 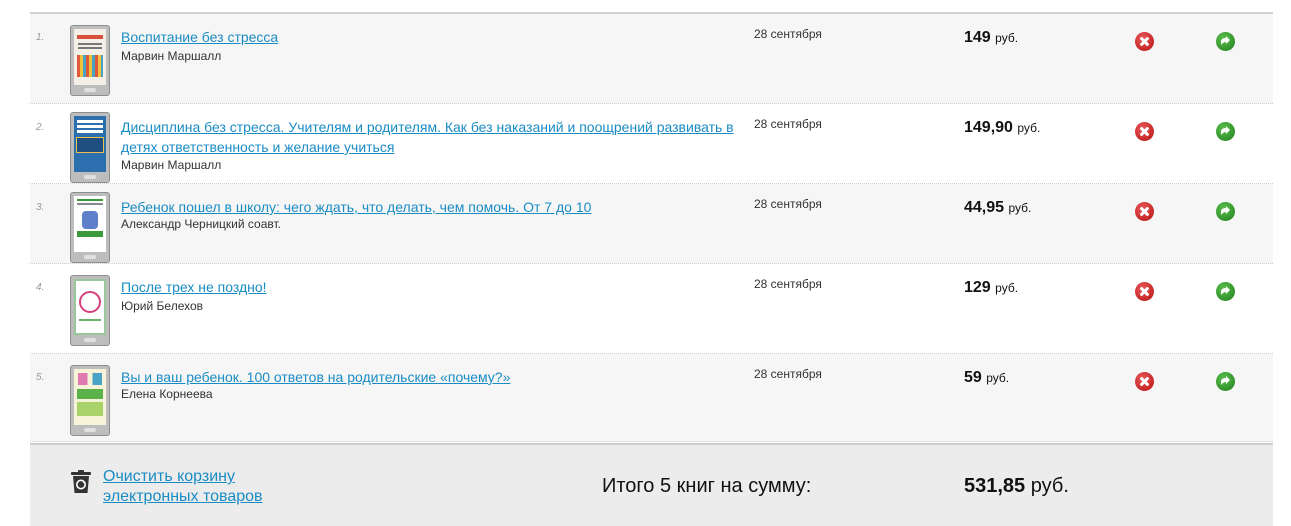 What do you see at coordinates (40, 207) in the screenshot?
I see `row-number: 3.` at bounding box center [40, 207].